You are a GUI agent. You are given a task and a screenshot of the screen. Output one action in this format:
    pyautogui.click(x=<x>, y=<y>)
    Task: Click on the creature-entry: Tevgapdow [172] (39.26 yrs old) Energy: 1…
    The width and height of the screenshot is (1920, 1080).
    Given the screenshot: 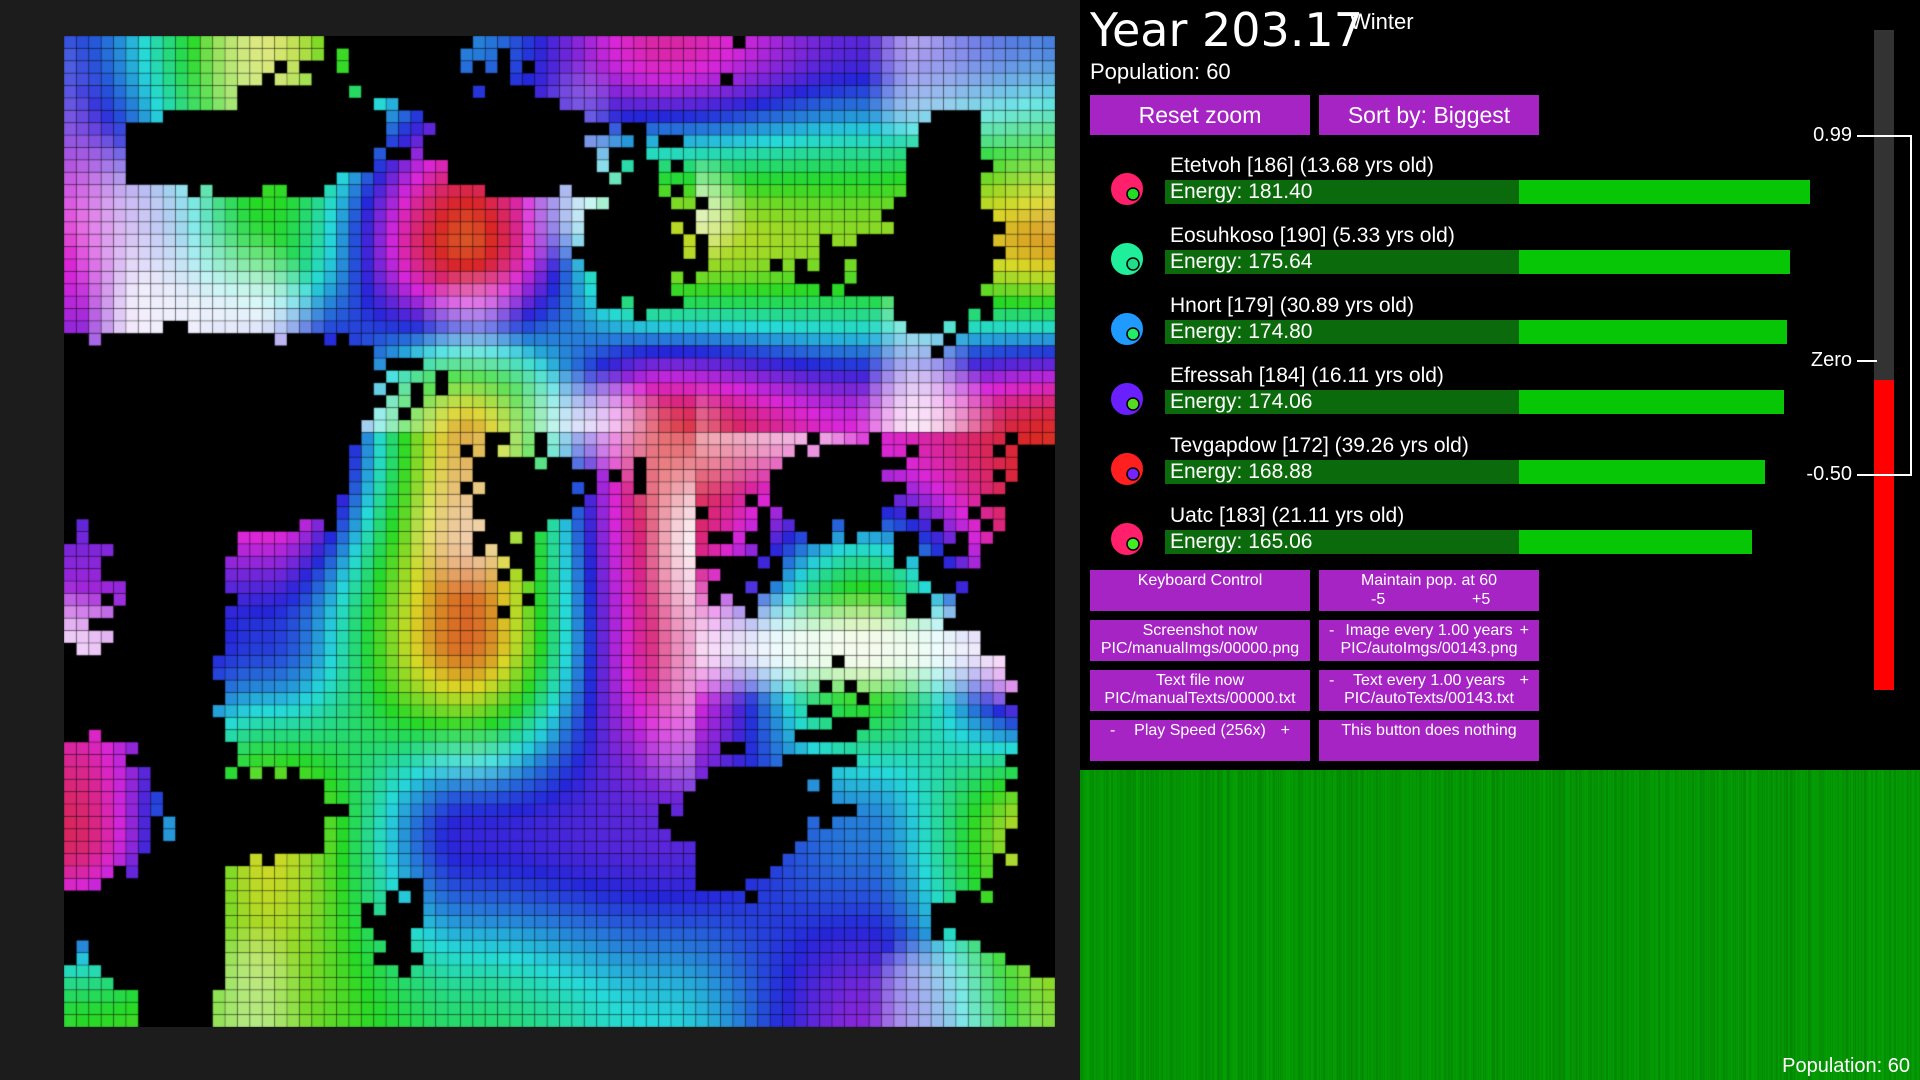 What is the action you would take?
    pyautogui.click(x=1450, y=464)
    